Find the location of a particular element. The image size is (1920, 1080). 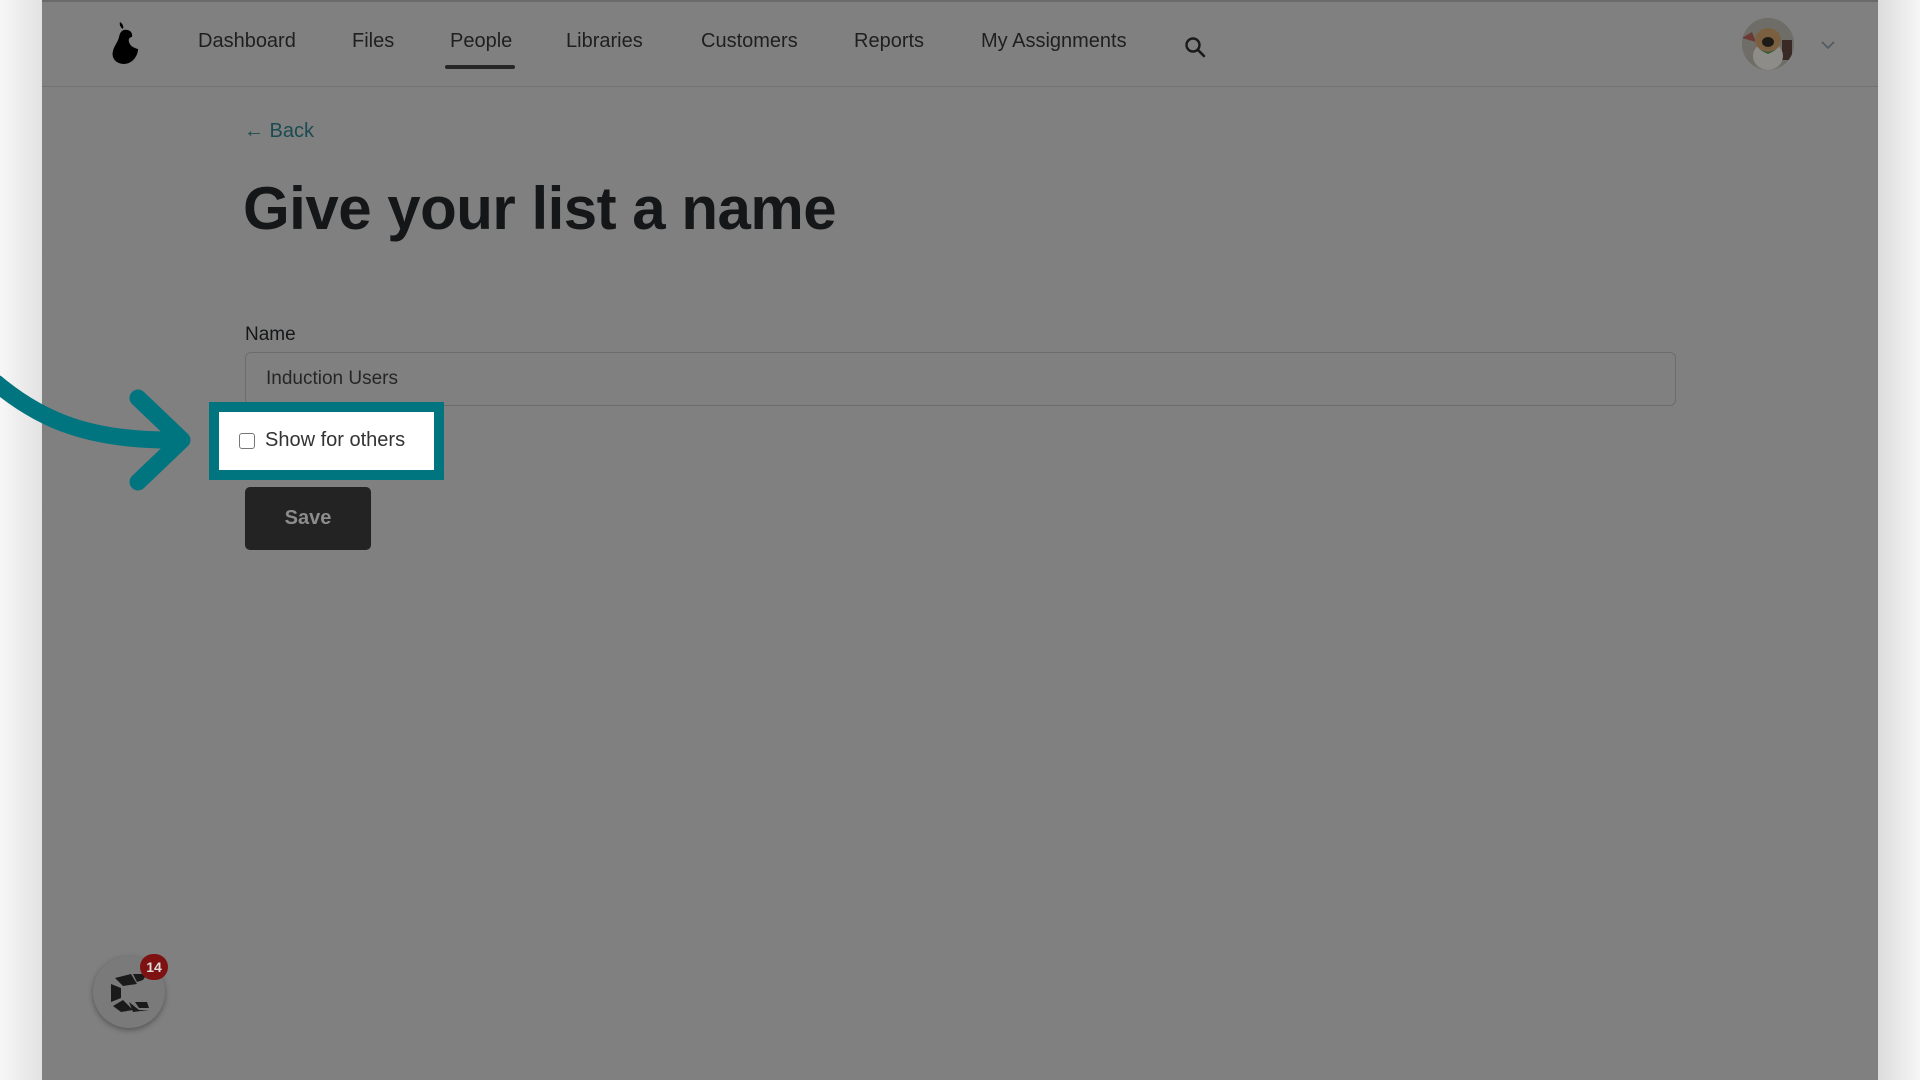

user-avatar is located at coordinates (1768, 44).